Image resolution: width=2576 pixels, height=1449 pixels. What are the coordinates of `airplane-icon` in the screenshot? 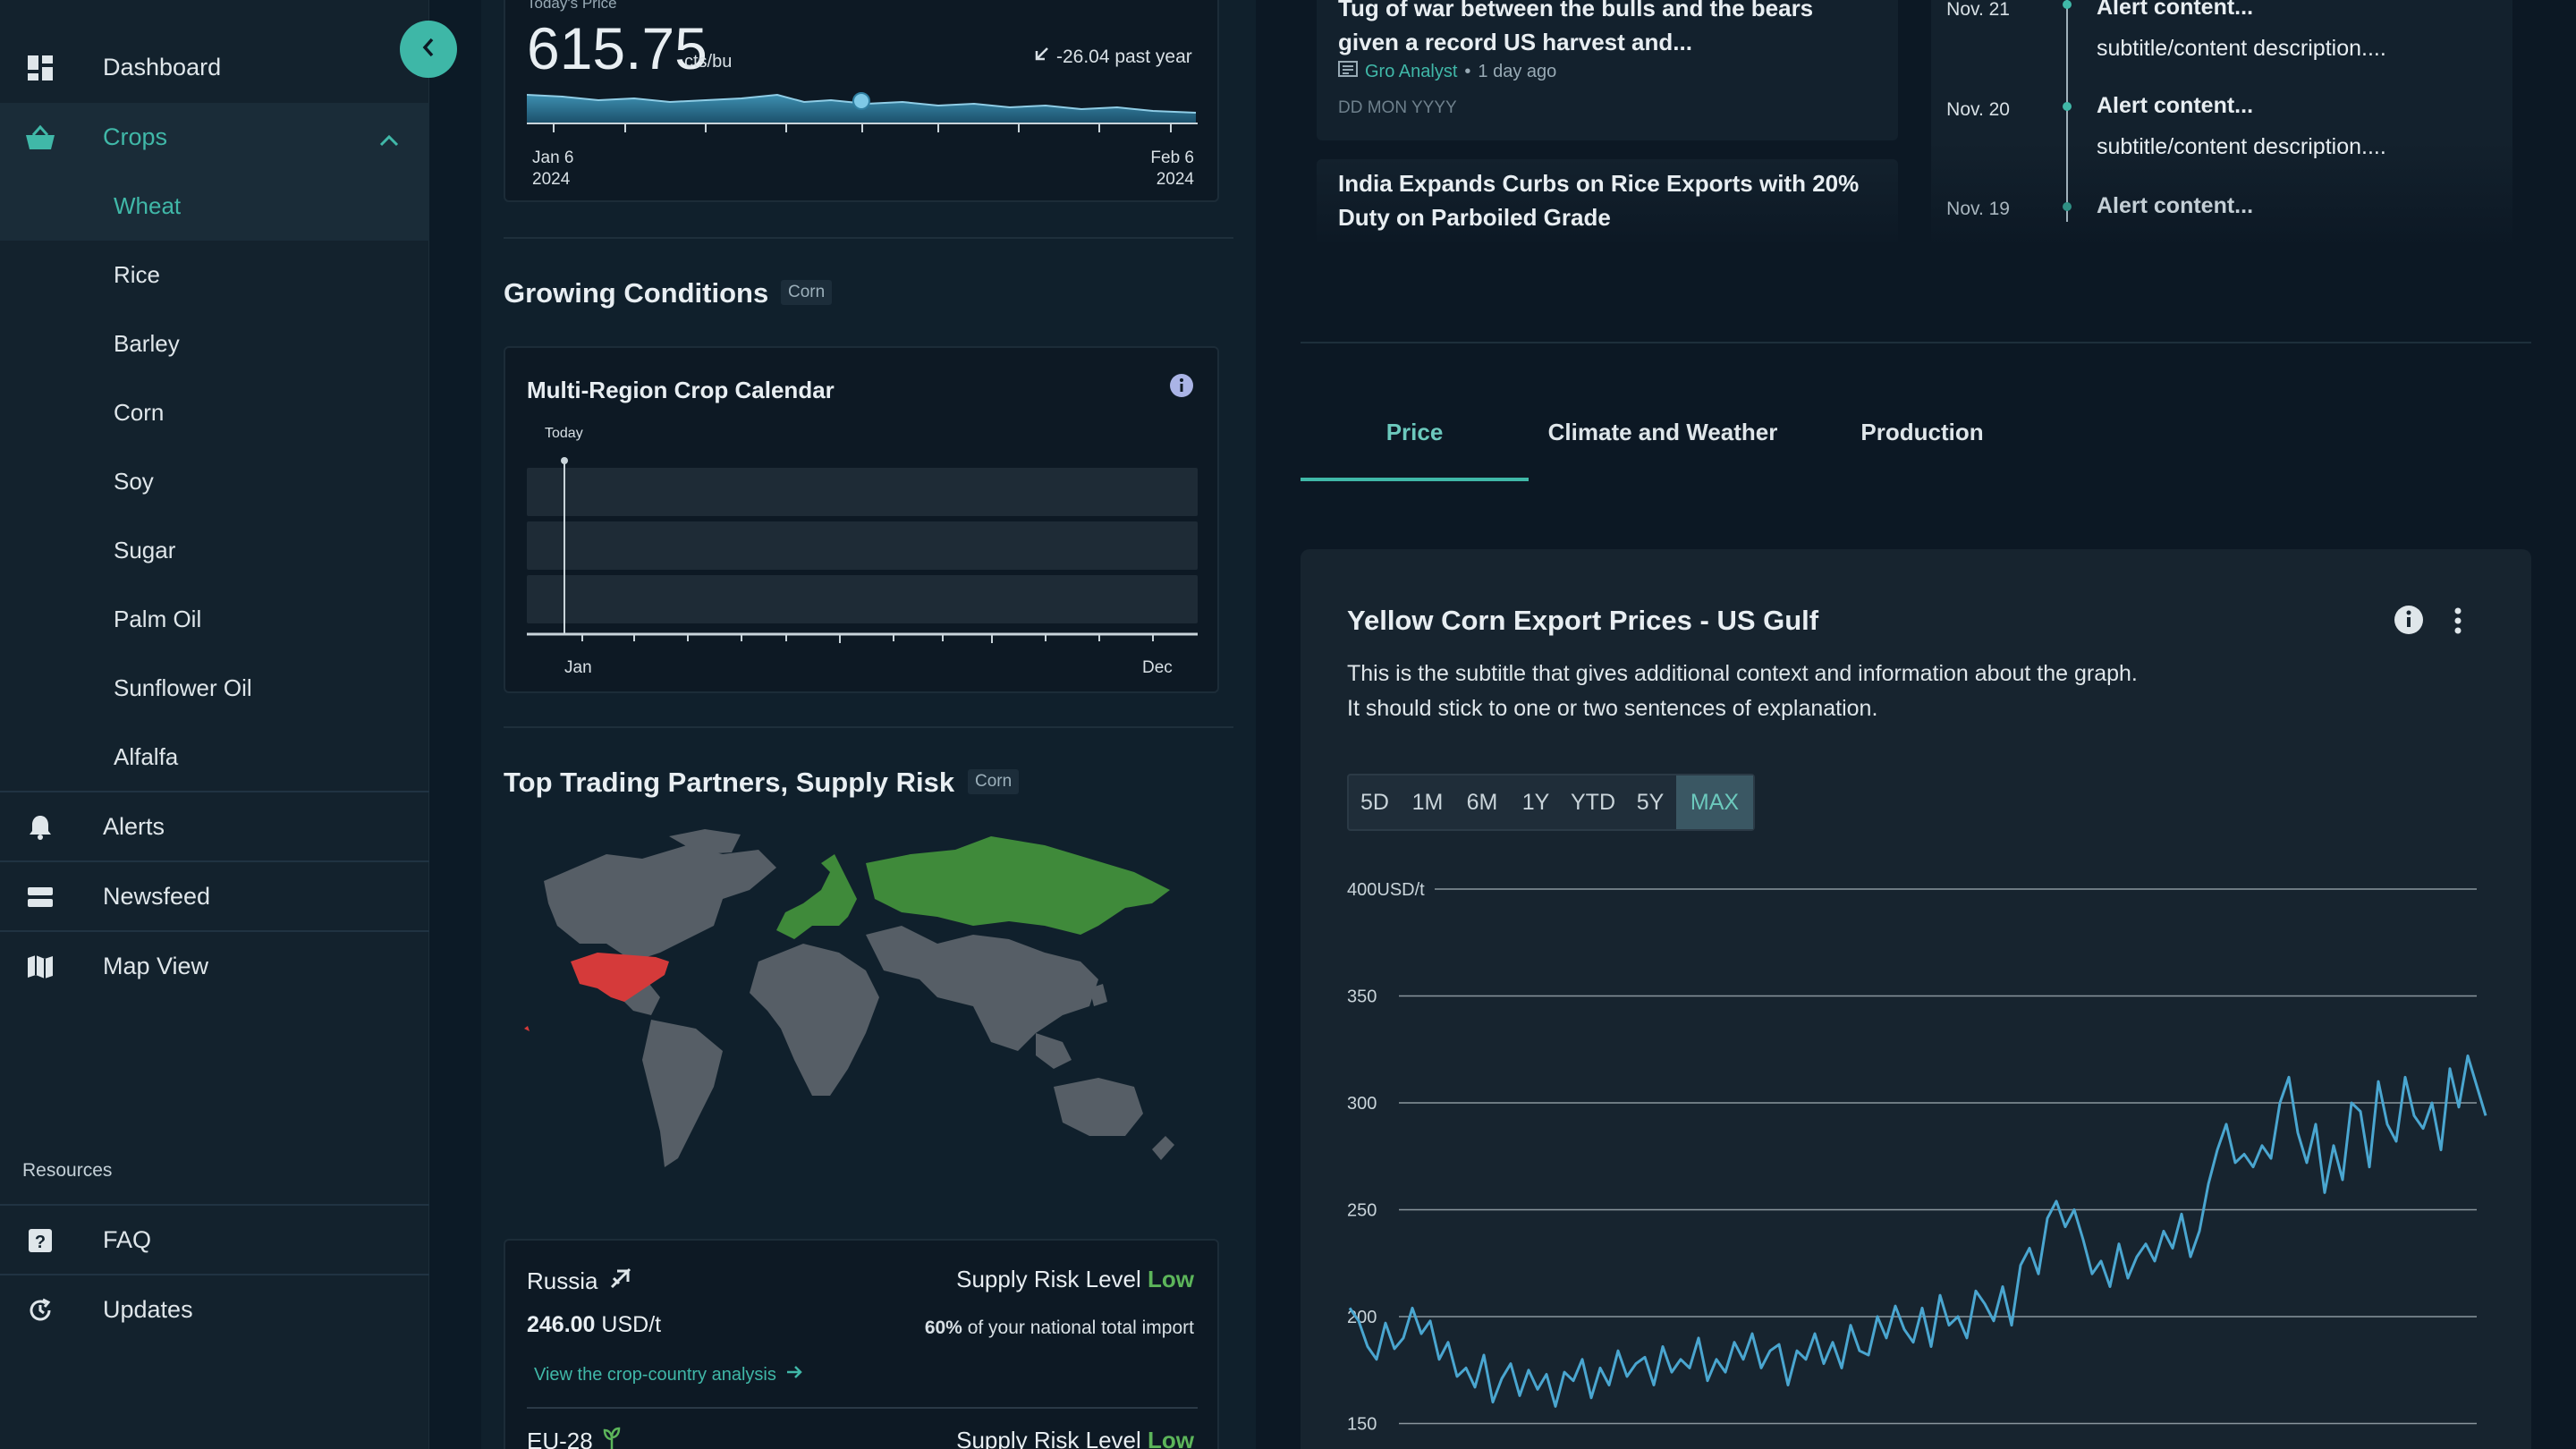 It's located at (620, 1281).